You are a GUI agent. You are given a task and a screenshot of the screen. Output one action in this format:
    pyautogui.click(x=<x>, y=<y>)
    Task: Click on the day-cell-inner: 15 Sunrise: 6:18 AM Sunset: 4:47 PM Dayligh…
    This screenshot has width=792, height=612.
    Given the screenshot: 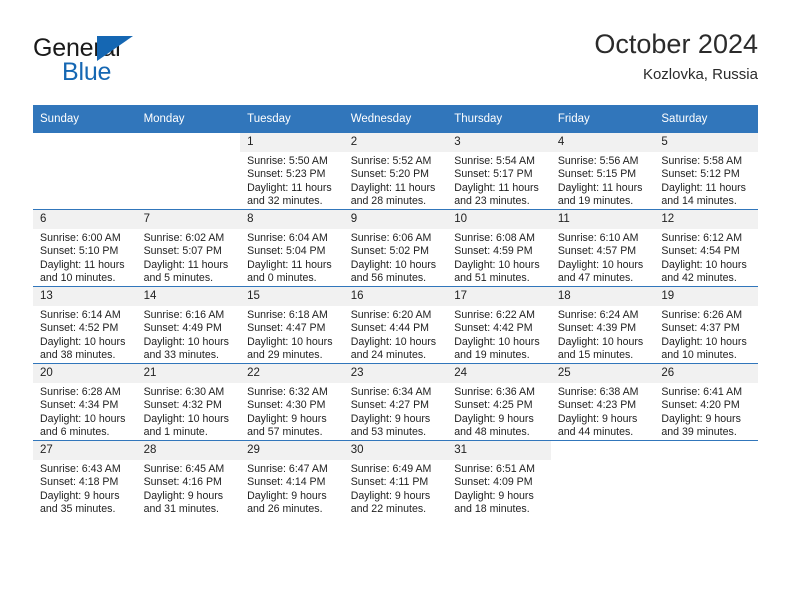 What is the action you would take?
    pyautogui.click(x=292, y=325)
    